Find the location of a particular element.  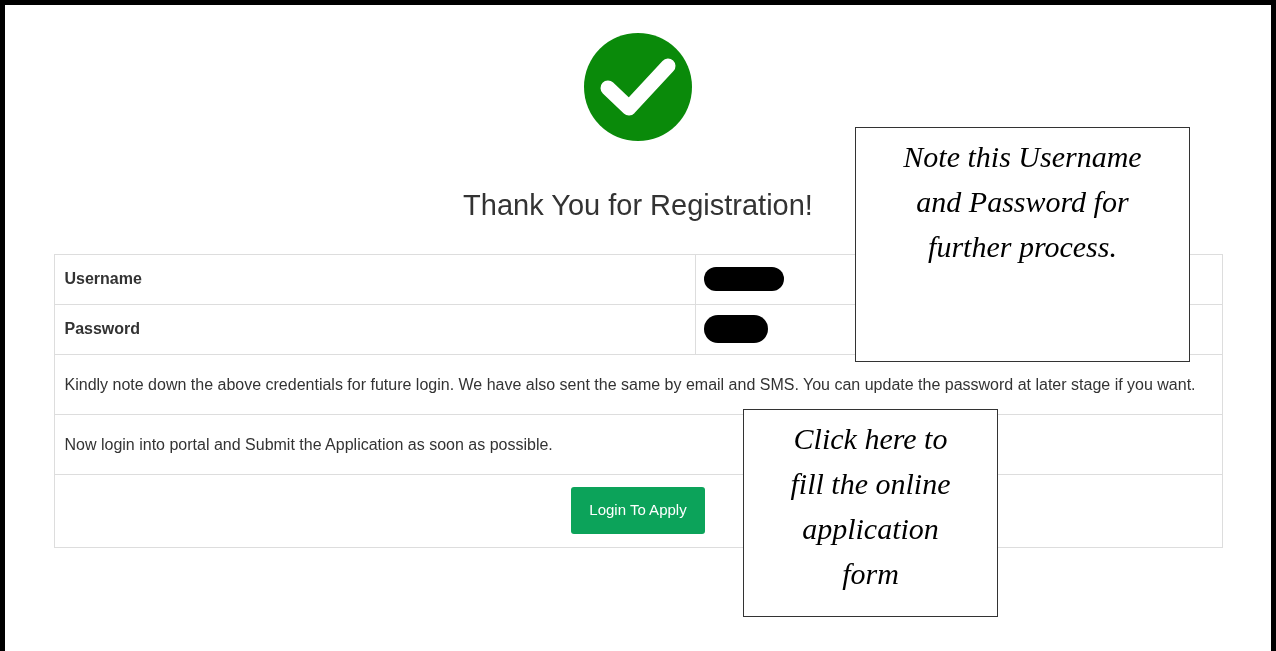

login-button: Login To Apply is located at coordinates (638, 510).